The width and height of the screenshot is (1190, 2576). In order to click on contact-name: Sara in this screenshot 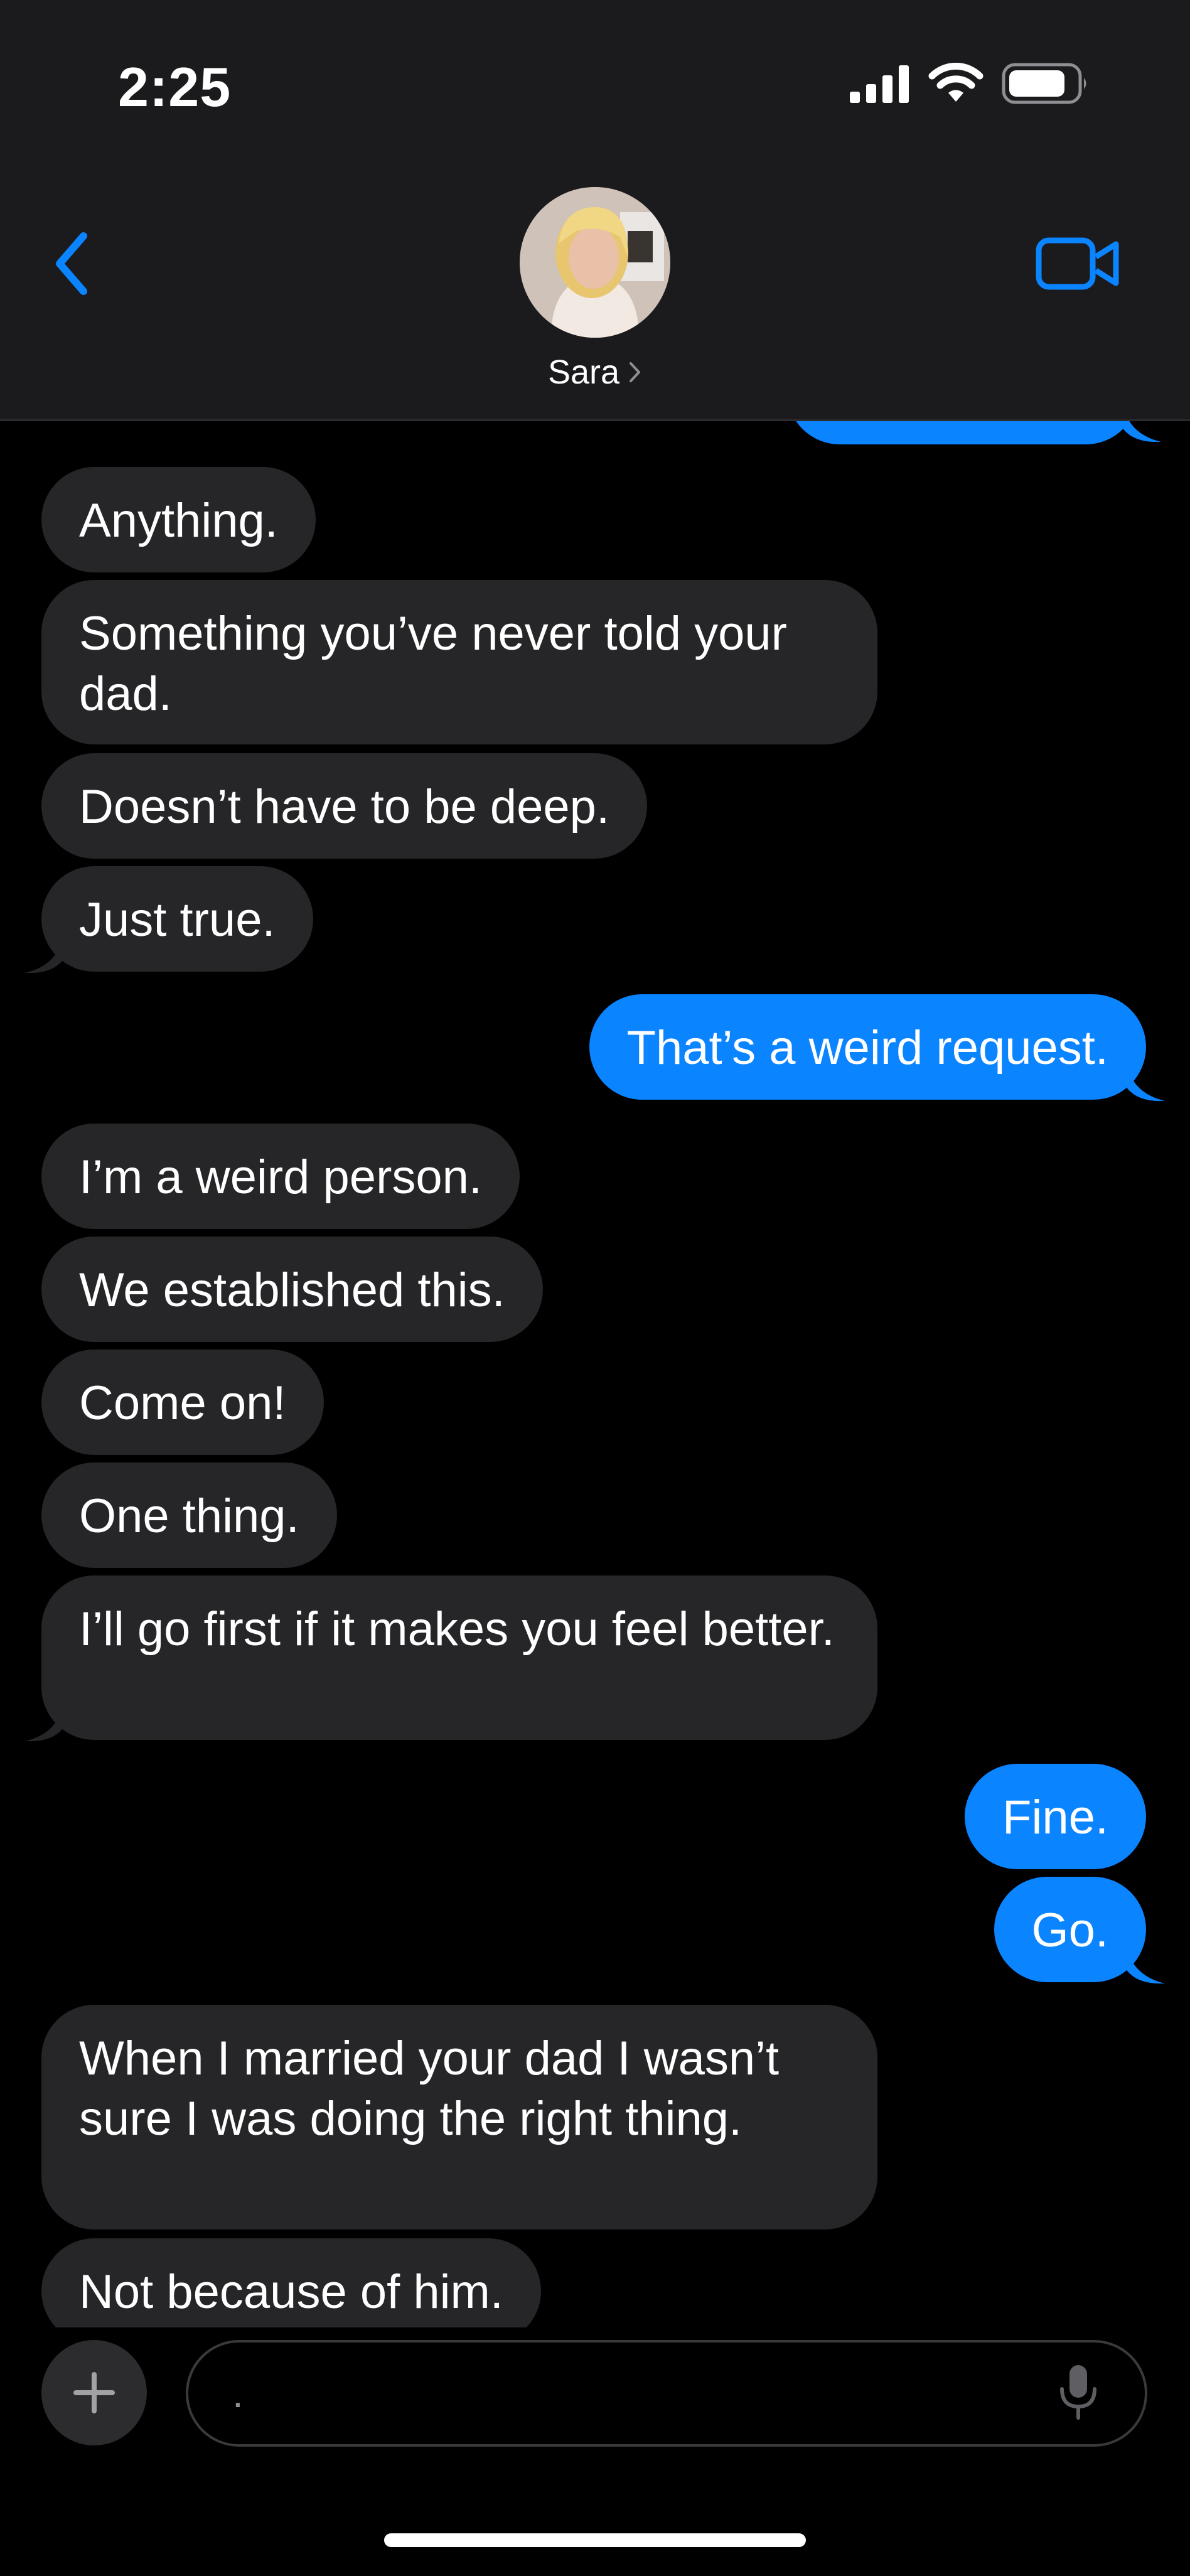, I will do `click(583, 372)`.